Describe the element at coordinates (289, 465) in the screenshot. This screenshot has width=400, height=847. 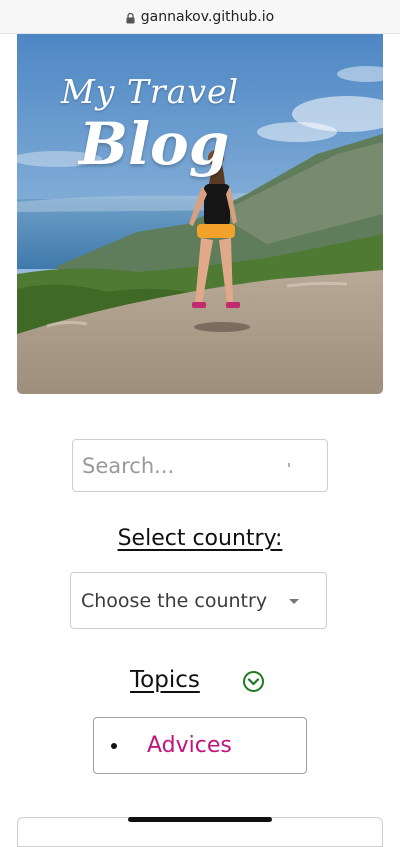
I see `search-cursor-mark` at that location.